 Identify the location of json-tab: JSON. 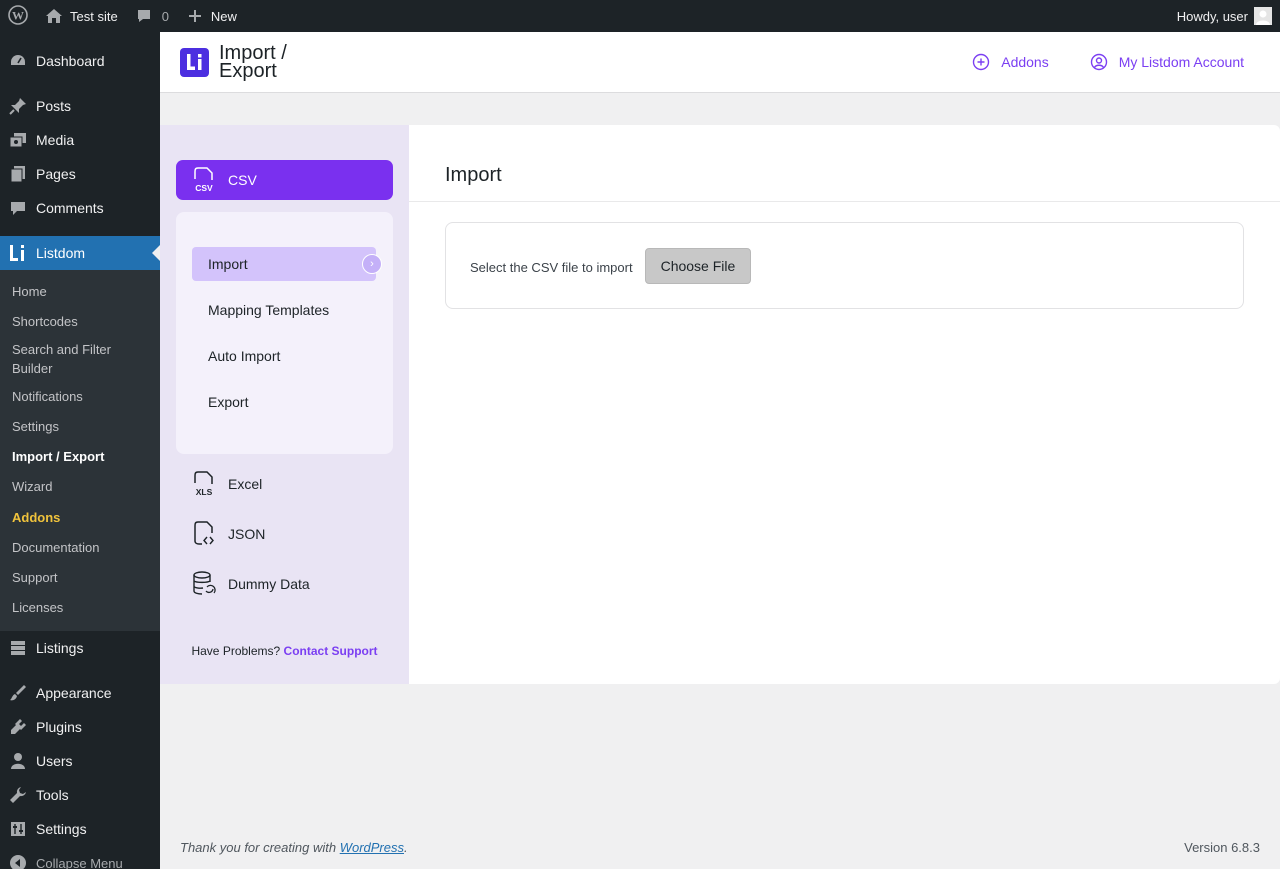
(228, 534).